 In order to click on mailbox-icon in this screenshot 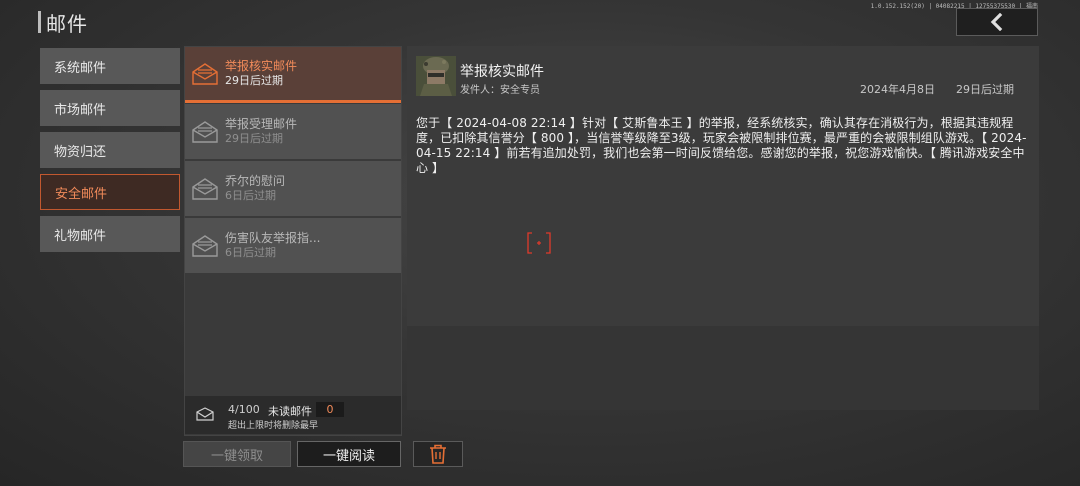, I will do `click(205, 414)`.